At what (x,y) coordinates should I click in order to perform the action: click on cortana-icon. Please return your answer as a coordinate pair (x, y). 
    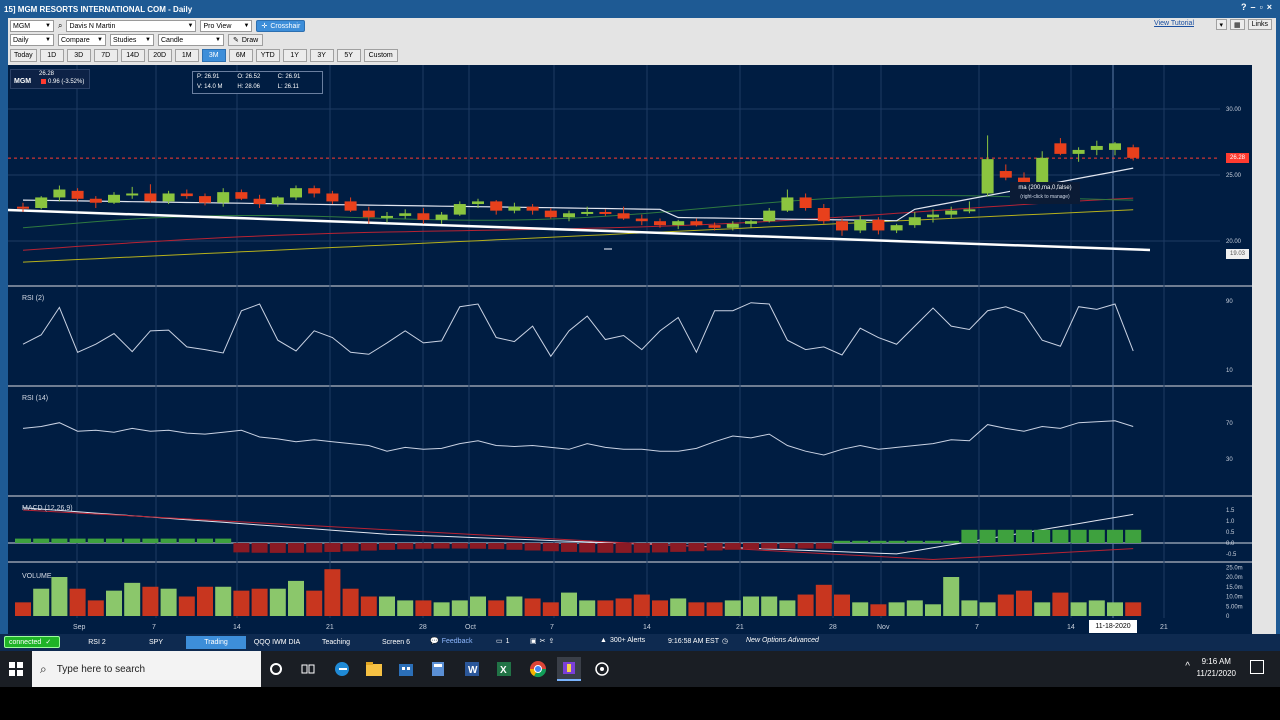
    Looking at the image, I should click on (276, 669).